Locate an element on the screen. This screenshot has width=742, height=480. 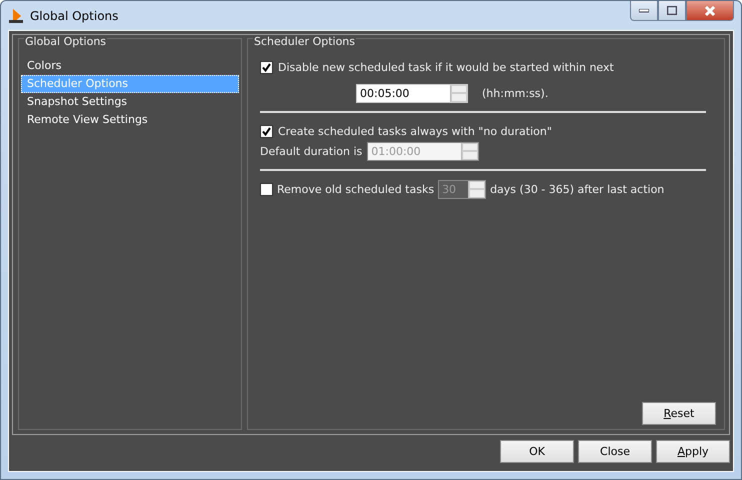
sidebar-item: Colors is located at coordinates (130, 66).